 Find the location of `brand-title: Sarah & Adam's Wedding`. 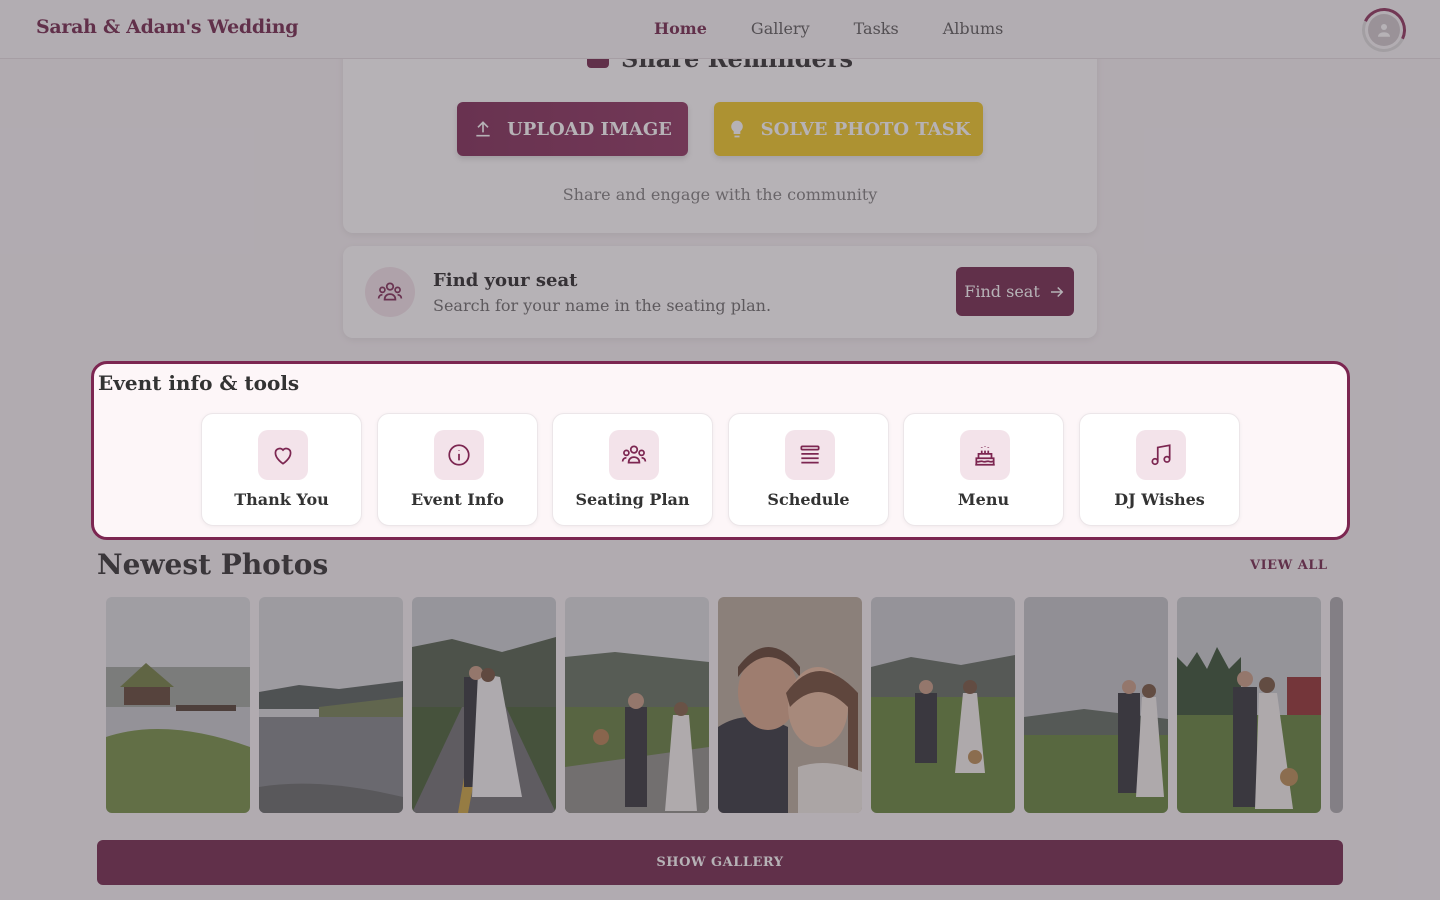

brand-title: Sarah & Adam's Wedding is located at coordinates (167, 27).